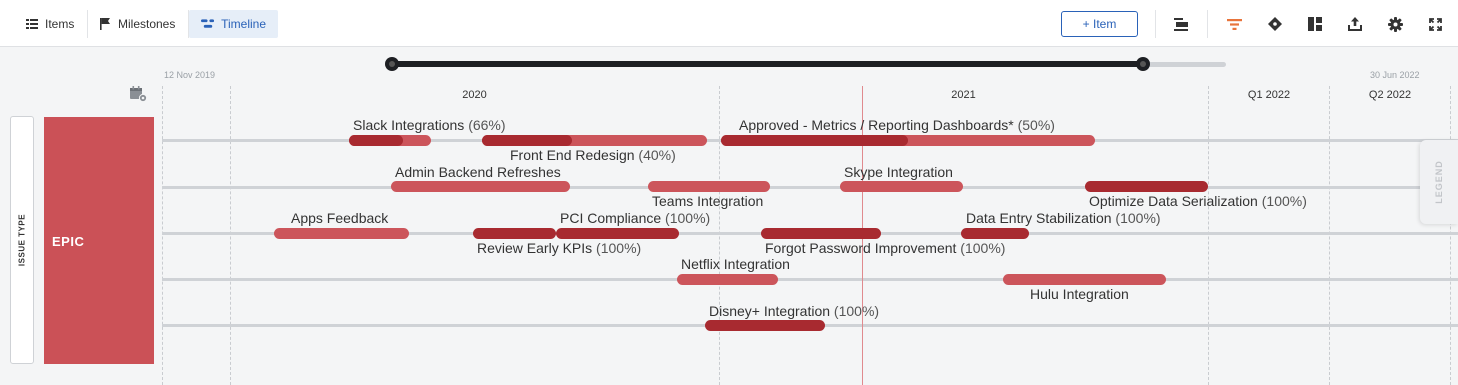 The width and height of the screenshot is (1458, 385). Describe the element at coordinates (861, 248) in the screenshot. I see `item-name: Forgot Password Improvement` at that location.